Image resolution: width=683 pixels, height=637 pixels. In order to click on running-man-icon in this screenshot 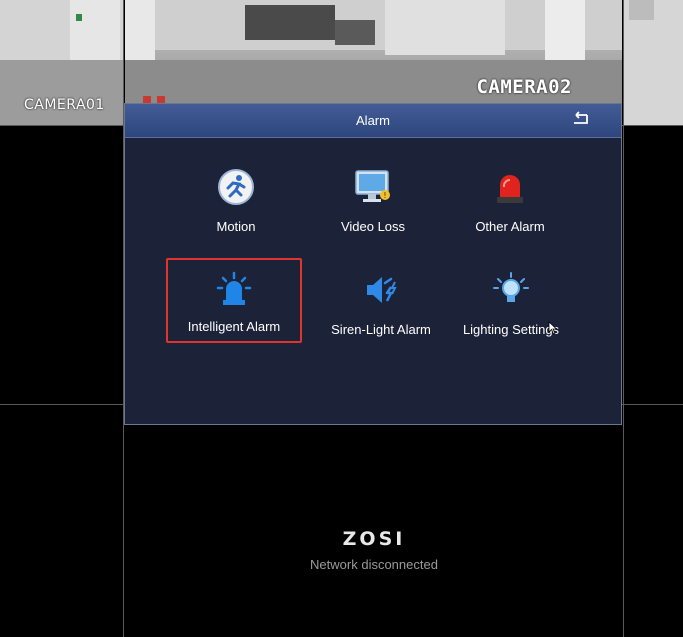, I will do `click(236, 187)`.